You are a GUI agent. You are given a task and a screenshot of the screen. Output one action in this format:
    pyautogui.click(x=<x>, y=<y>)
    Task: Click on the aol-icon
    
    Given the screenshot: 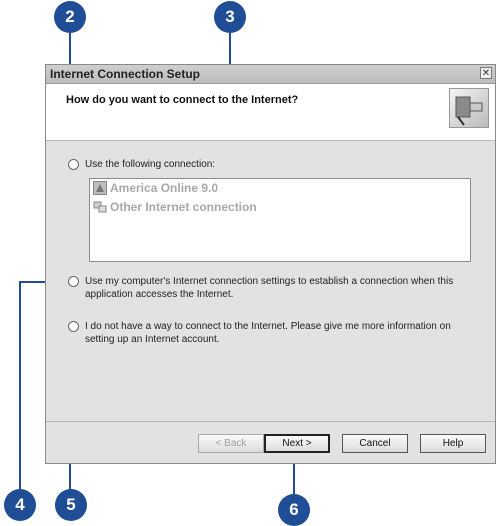 What is the action you would take?
    pyautogui.click(x=100, y=188)
    